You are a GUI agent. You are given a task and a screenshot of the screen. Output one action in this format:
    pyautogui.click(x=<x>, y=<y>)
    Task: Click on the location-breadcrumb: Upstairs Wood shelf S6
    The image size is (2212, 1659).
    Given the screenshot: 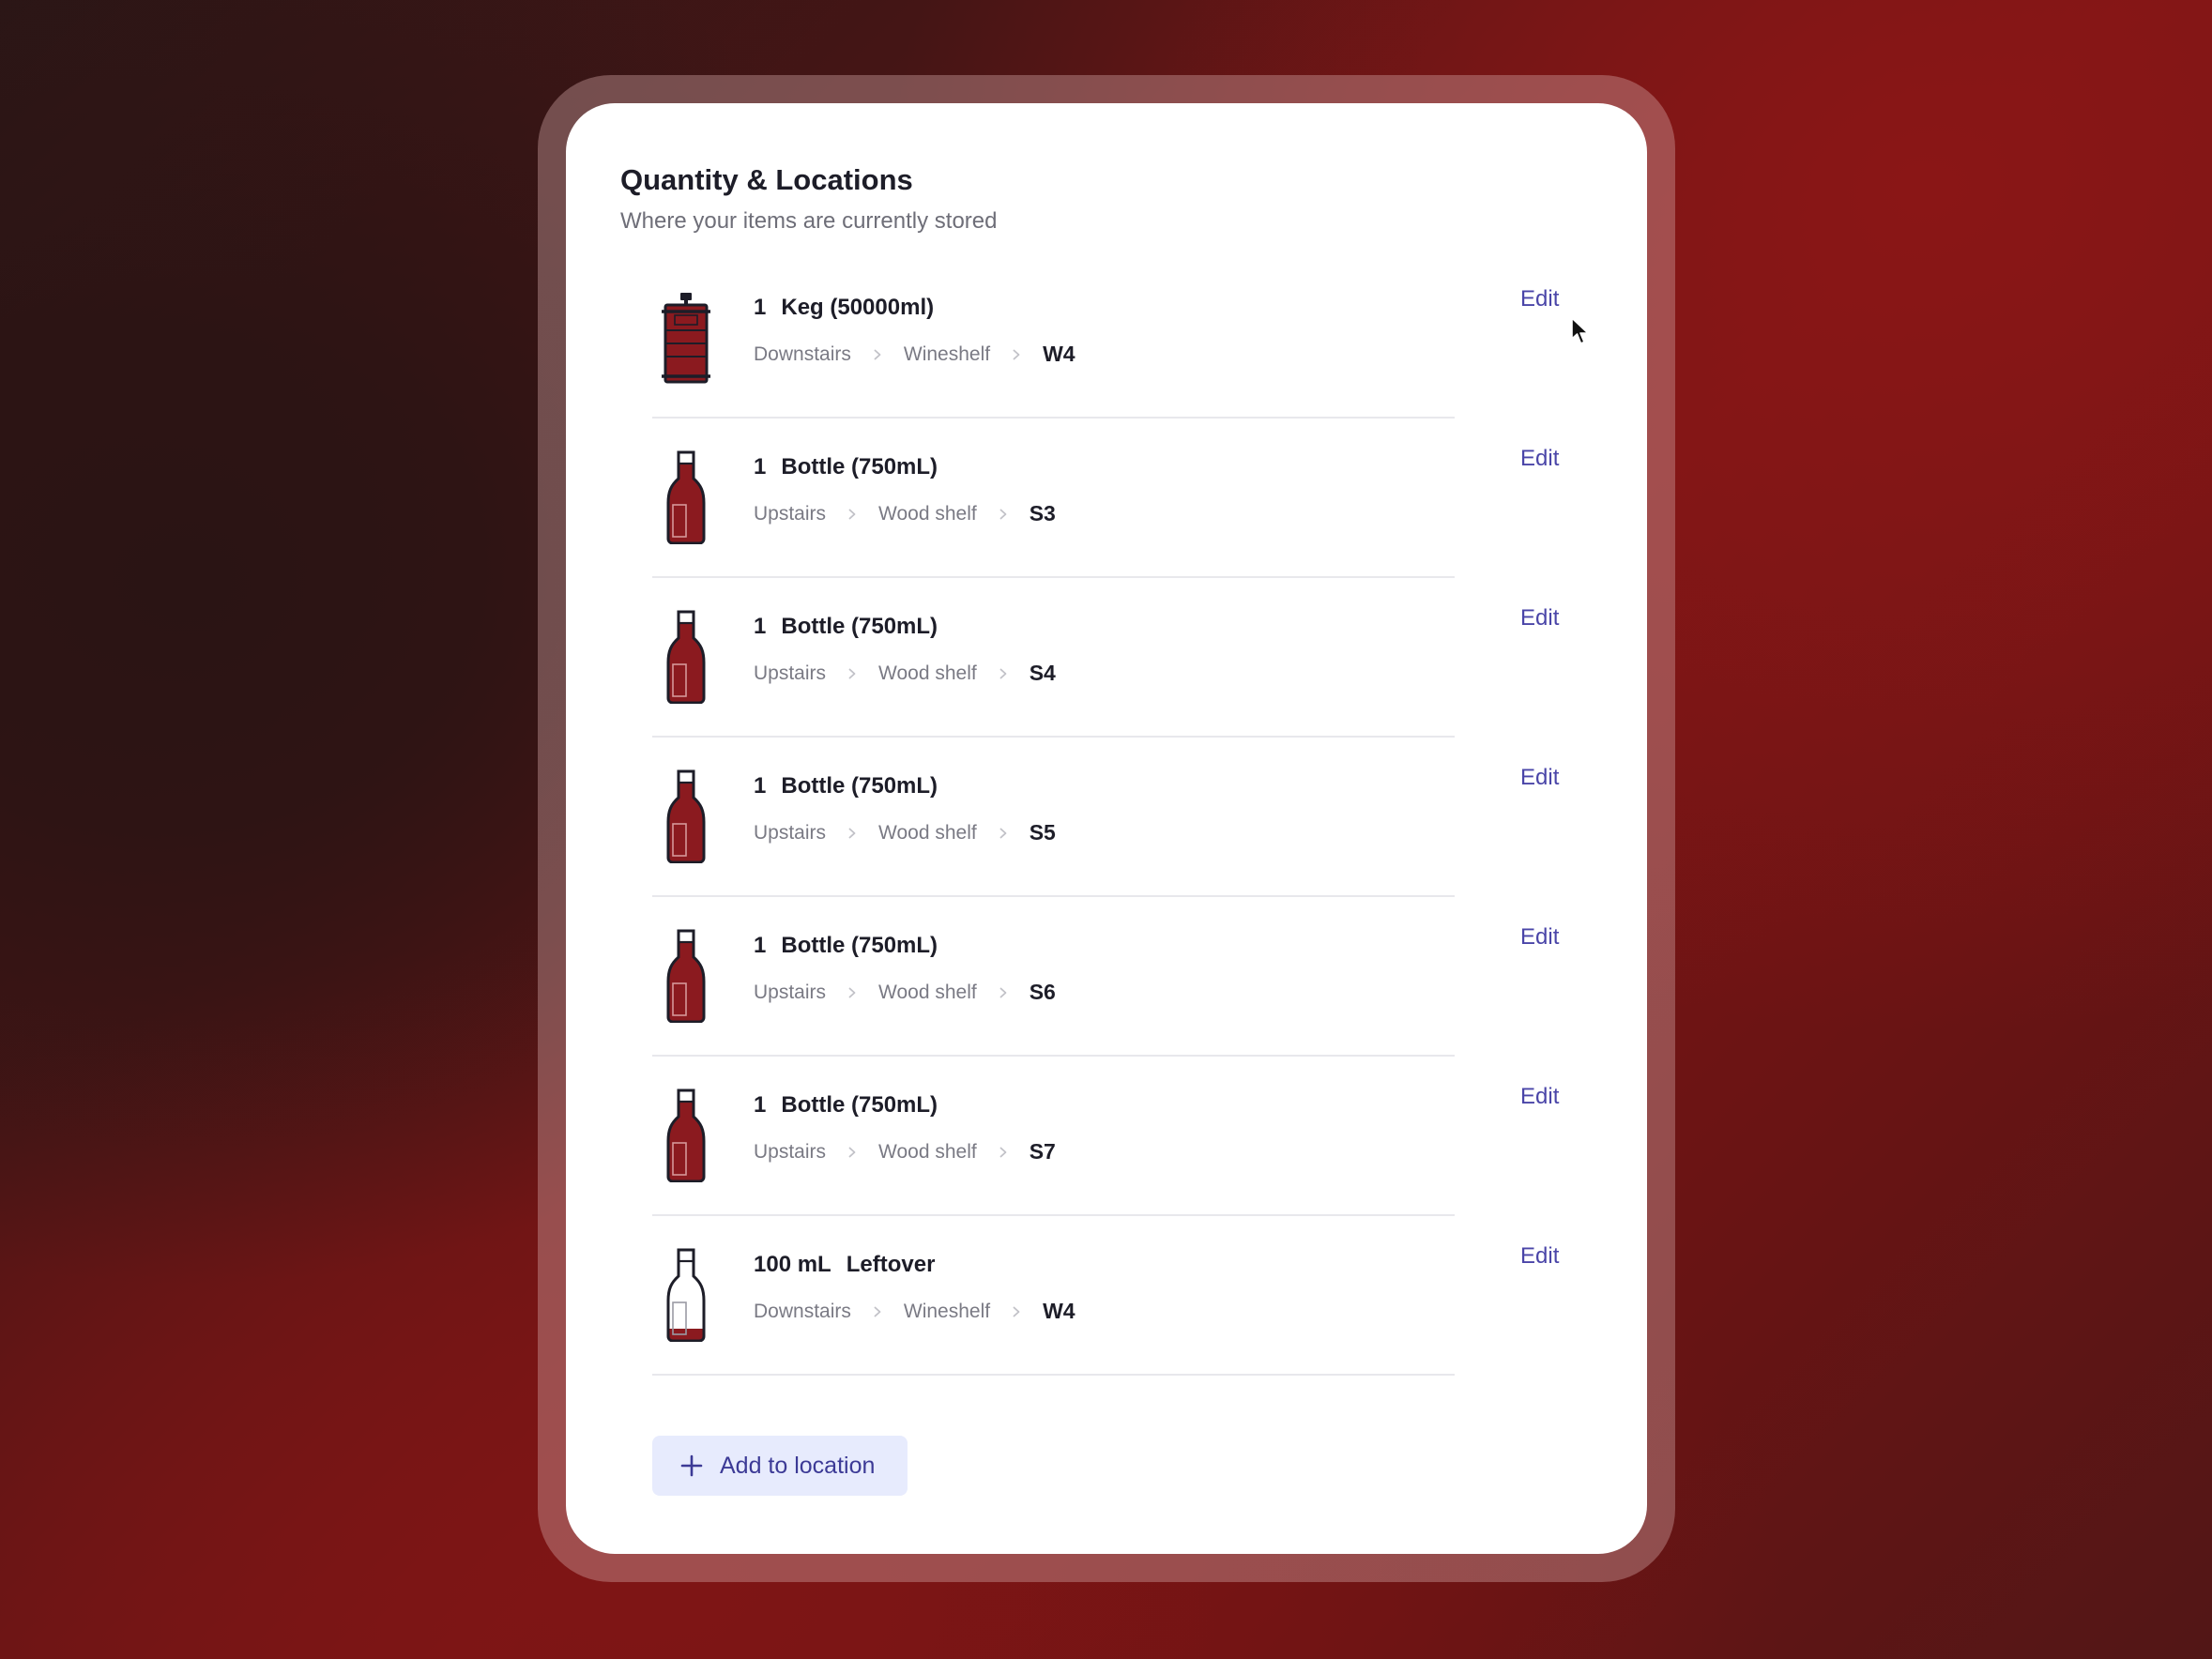 What is the action you would take?
    pyautogui.click(x=905, y=992)
    